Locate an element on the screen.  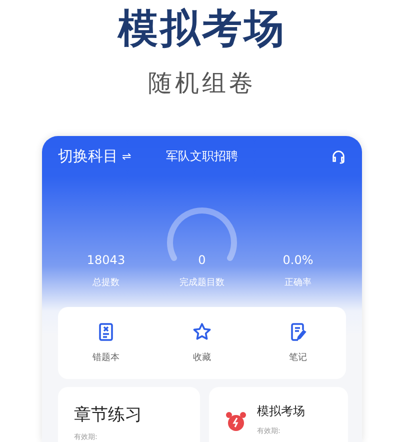
exam-title: 军队文职招聘 is located at coordinates (202, 156).